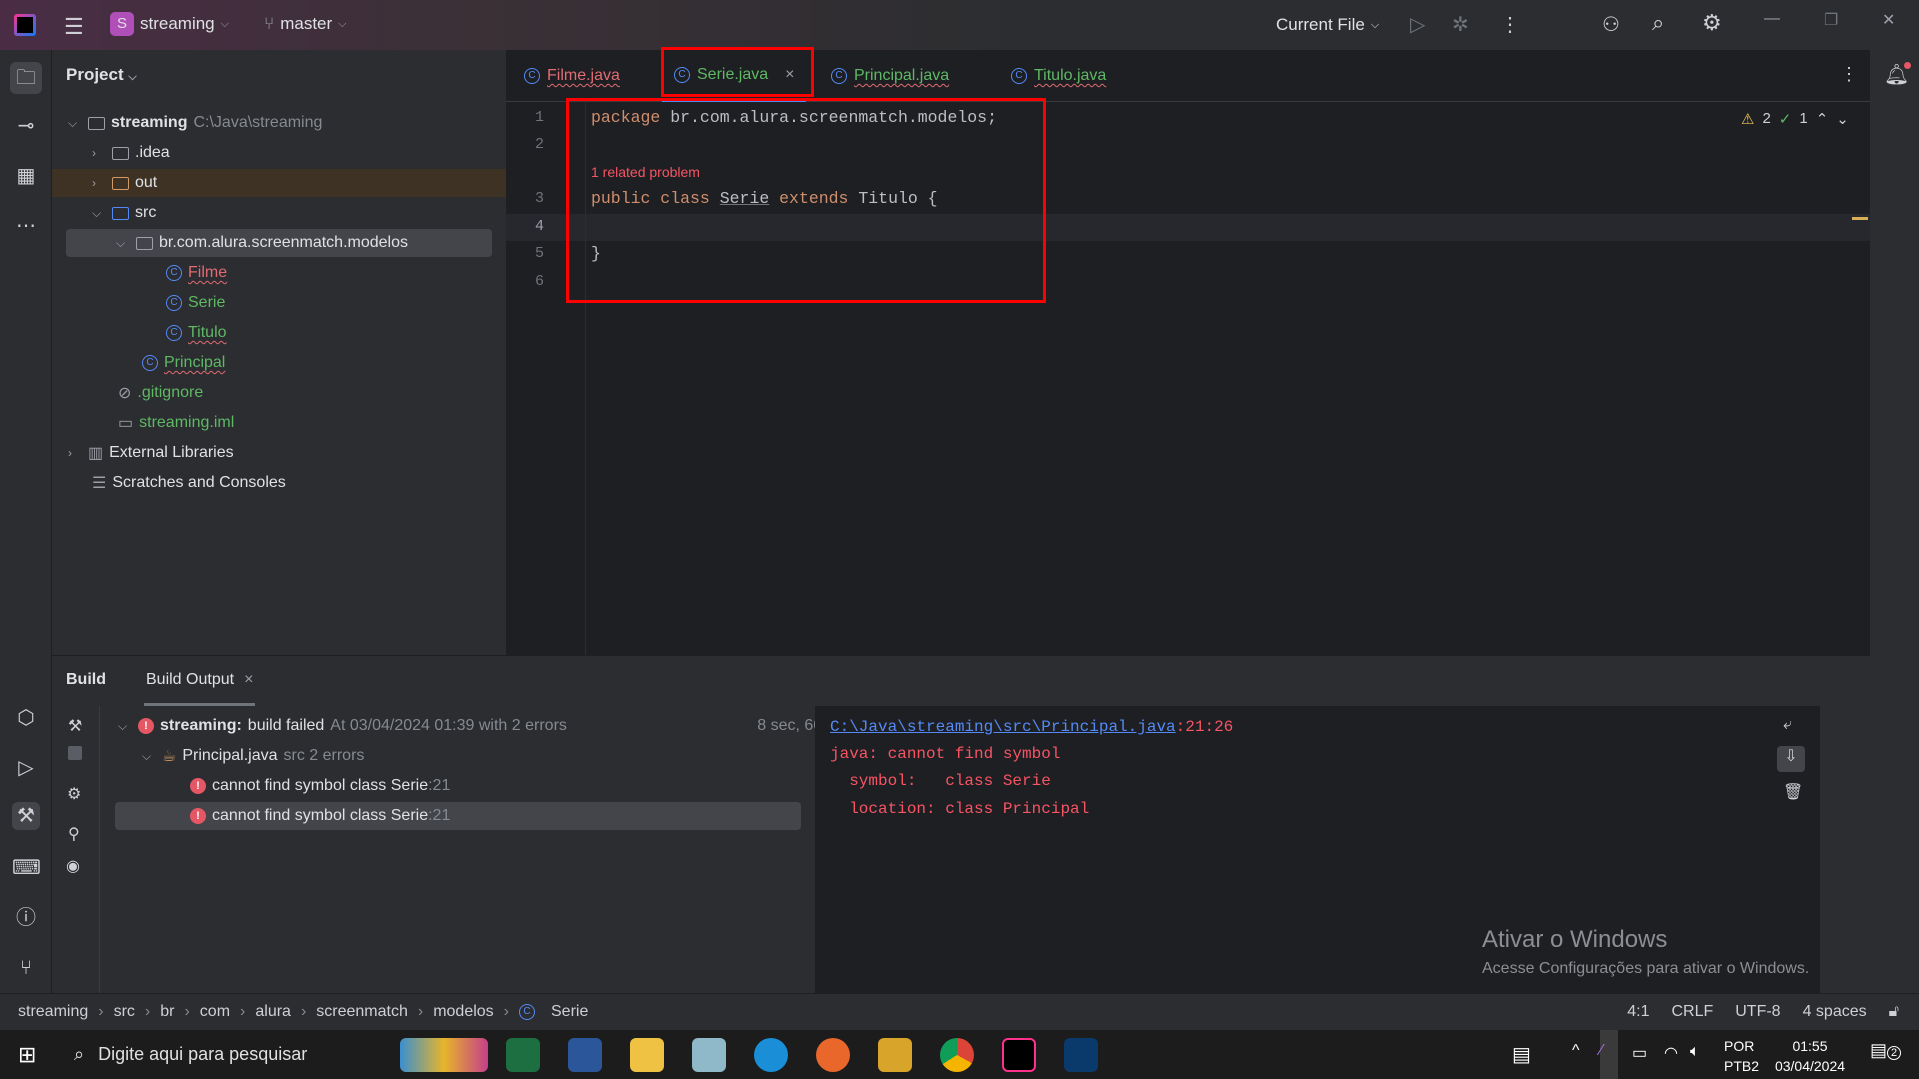 Image resolution: width=1919 pixels, height=1079 pixels. What do you see at coordinates (1898, 74) in the screenshot?
I see `notifications-bell-icon: 🔔︎` at bounding box center [1898, 74].